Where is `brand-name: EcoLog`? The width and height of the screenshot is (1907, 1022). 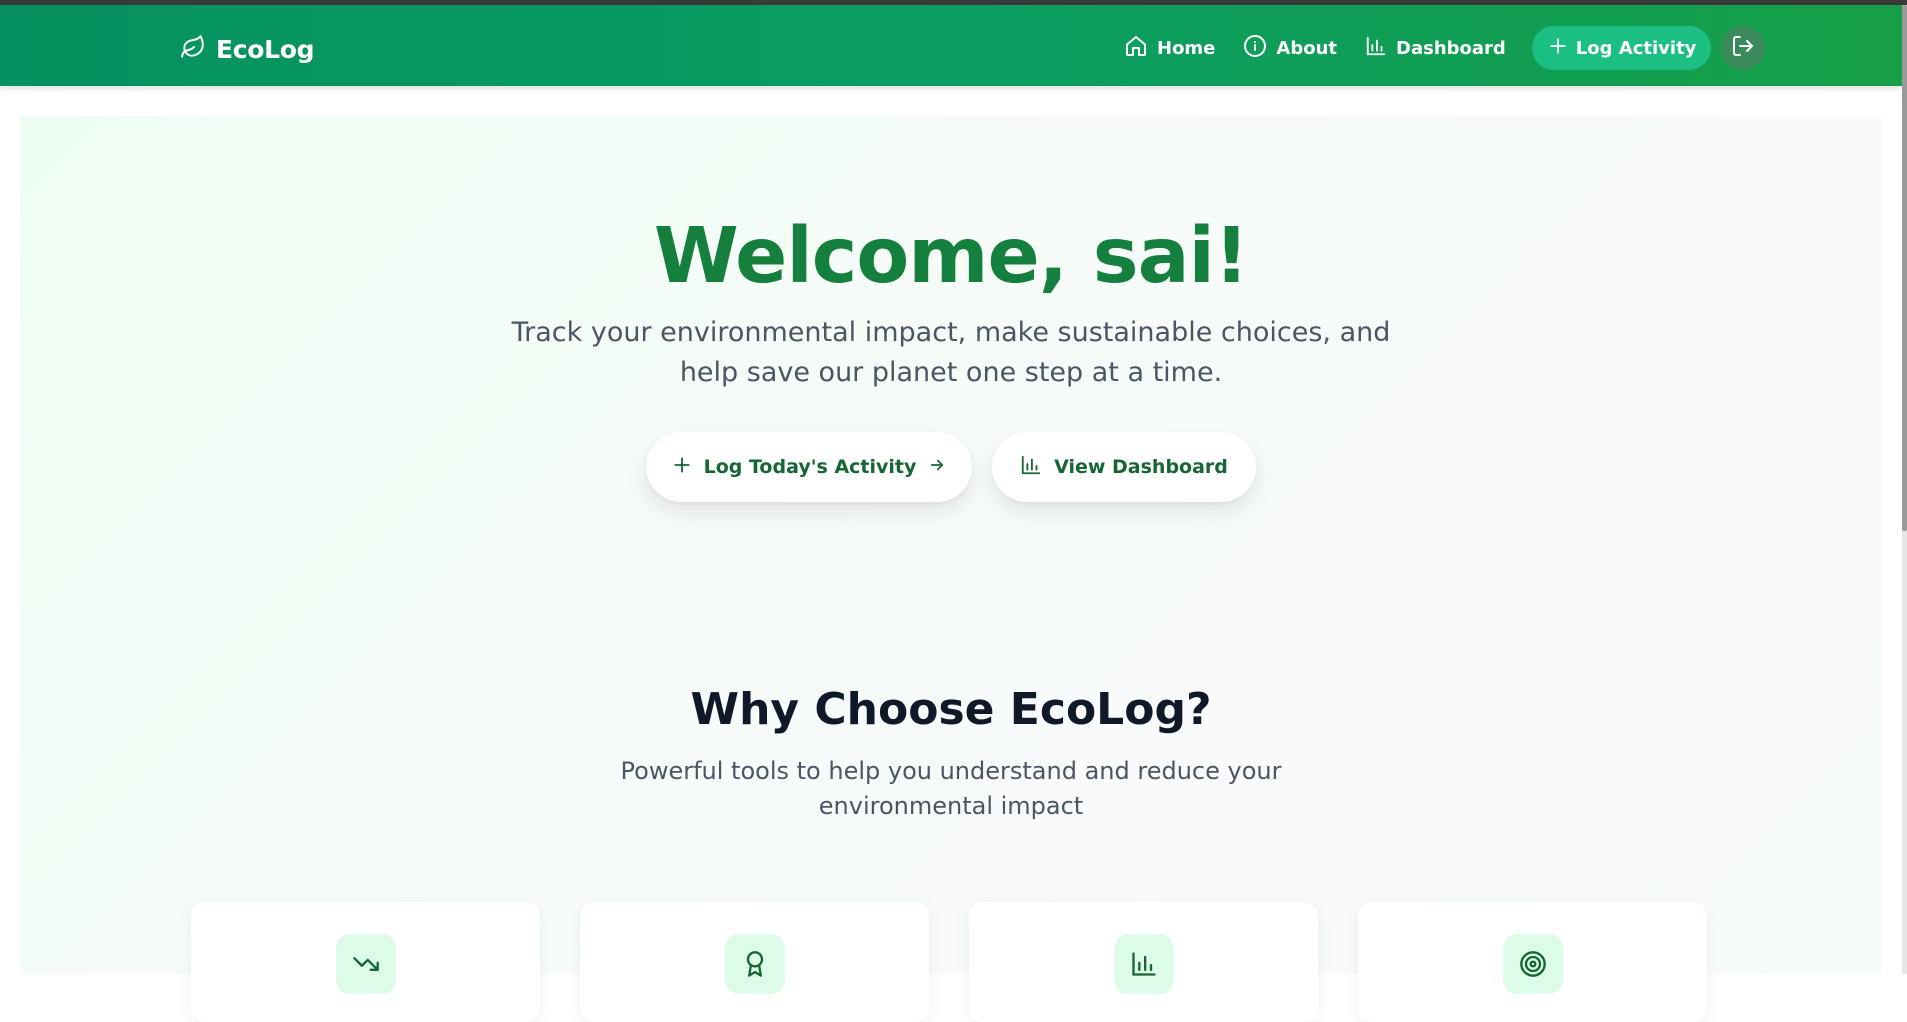 brand-name: EcoLog is located at coordinates (265, 49).